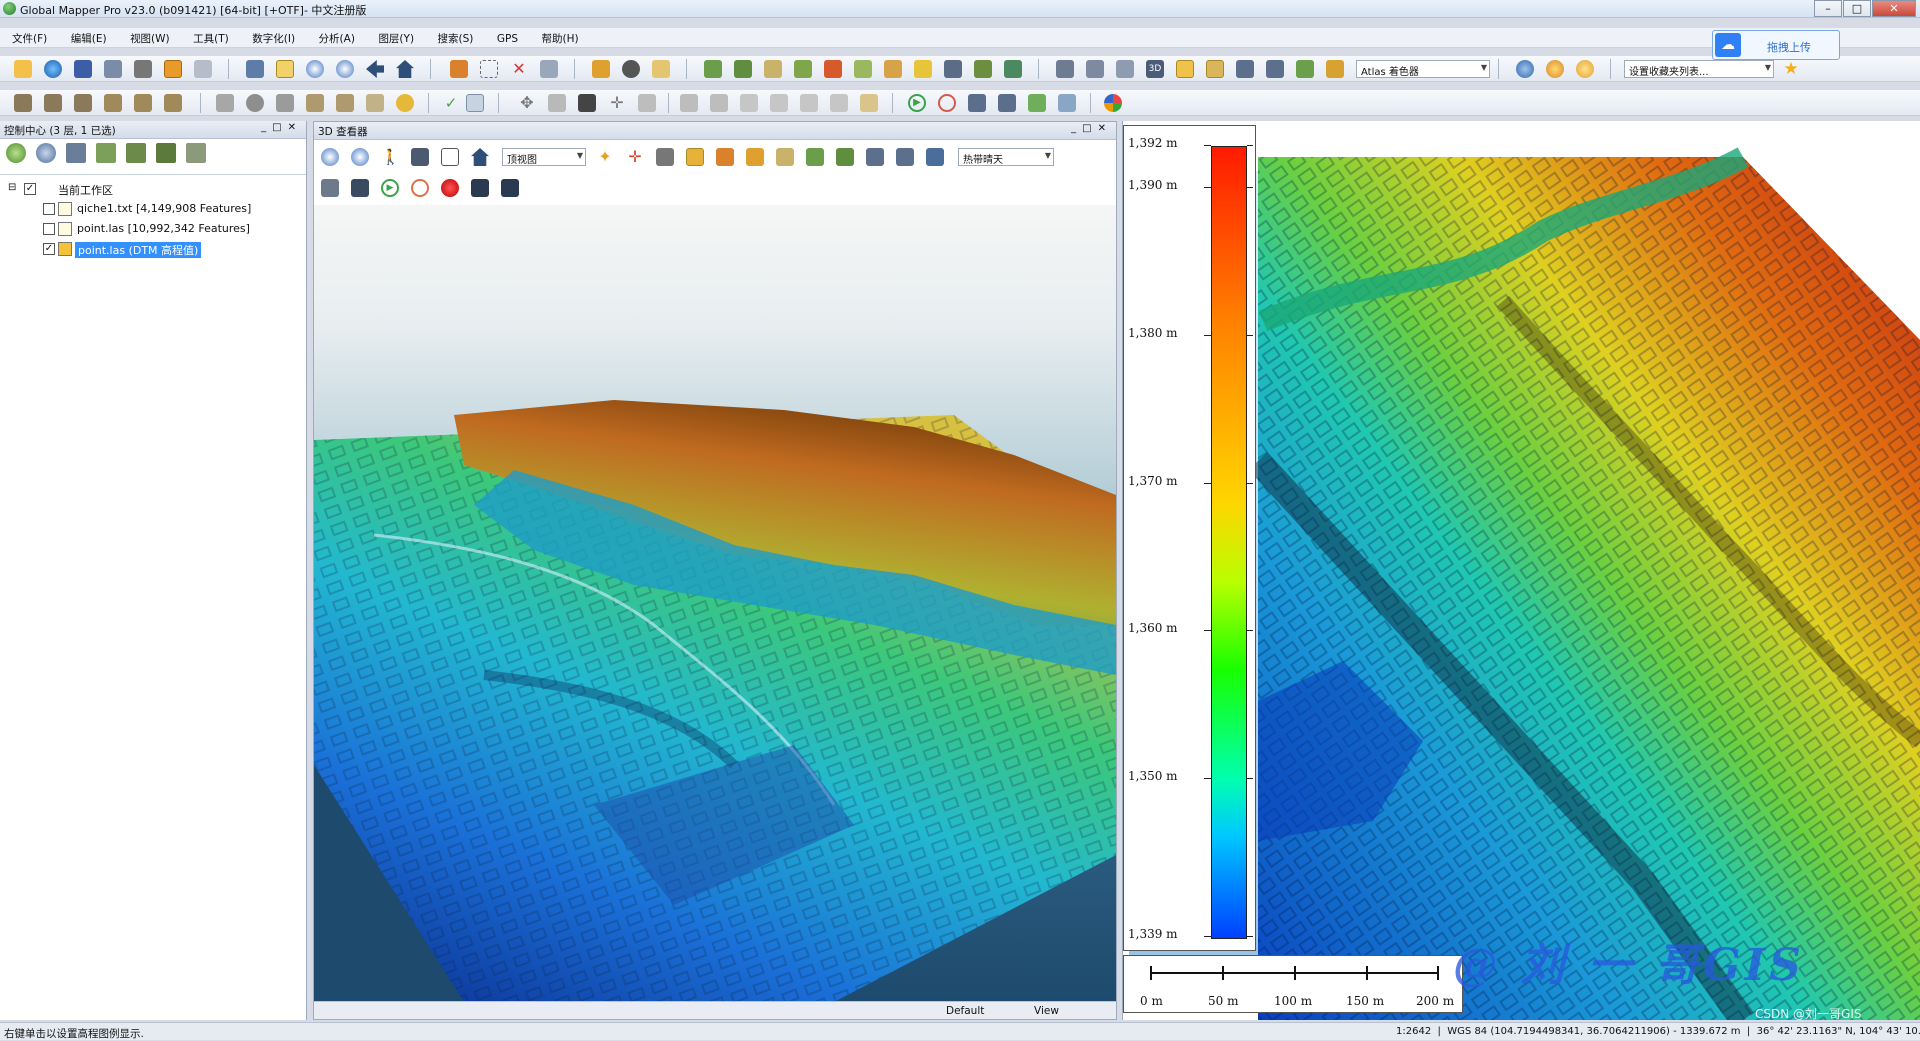 The height and width of the screenshot is (1041, 1920). What do you see at coordinates (1006, 157) in the screenshot?
I see `sky-combo: 热带晴天 ▼` at bounding box center [1006, 157].